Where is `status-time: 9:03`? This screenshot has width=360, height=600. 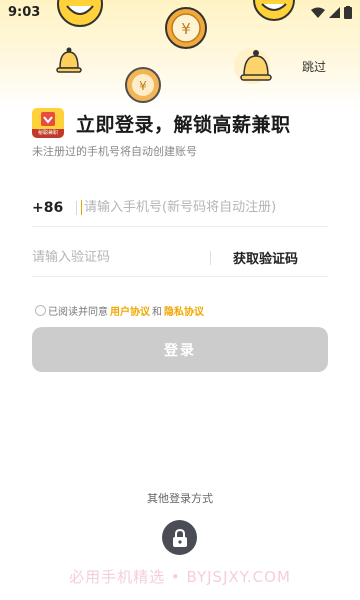
status-time: 9:03 is located at coordinates (24, 12).